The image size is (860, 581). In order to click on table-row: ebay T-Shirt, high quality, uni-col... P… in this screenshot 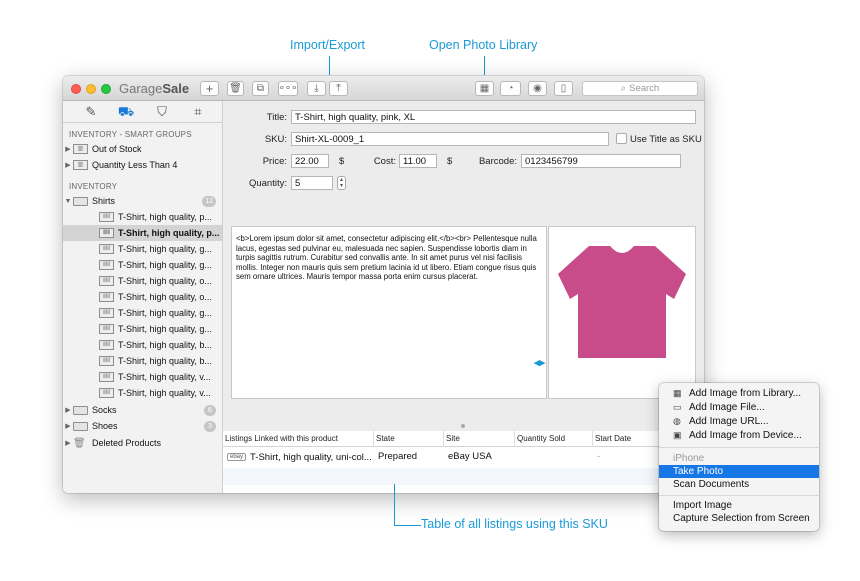, I will do `click(463, 457)`.